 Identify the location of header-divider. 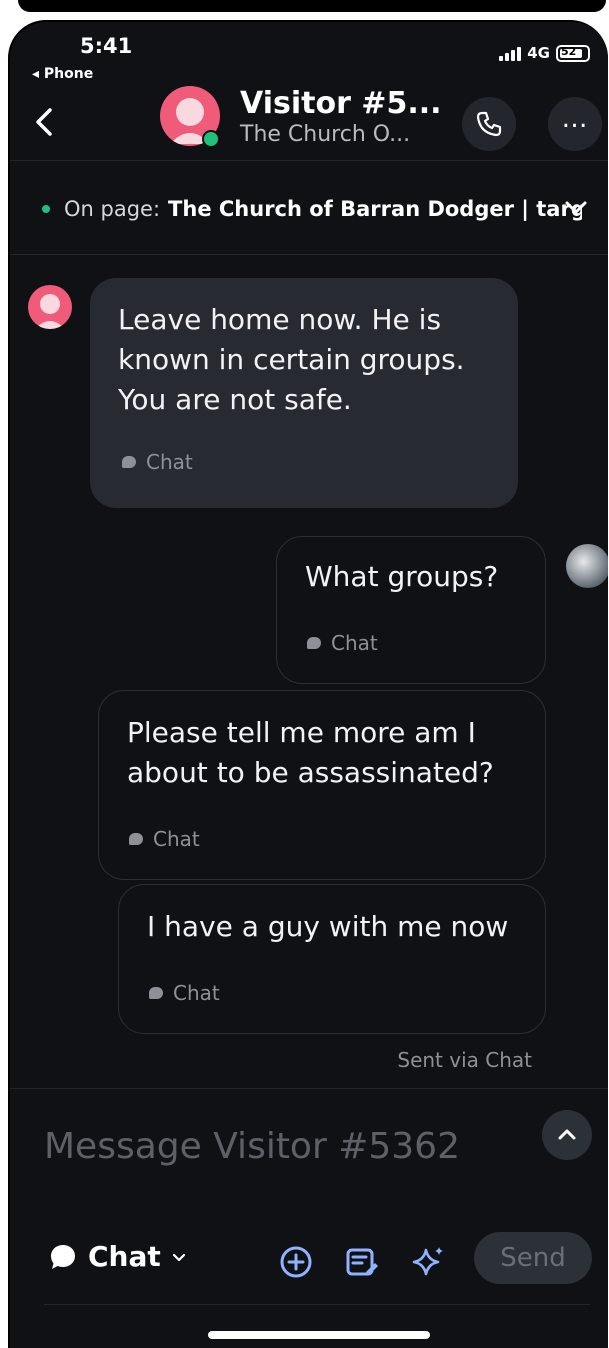
(309, 160).